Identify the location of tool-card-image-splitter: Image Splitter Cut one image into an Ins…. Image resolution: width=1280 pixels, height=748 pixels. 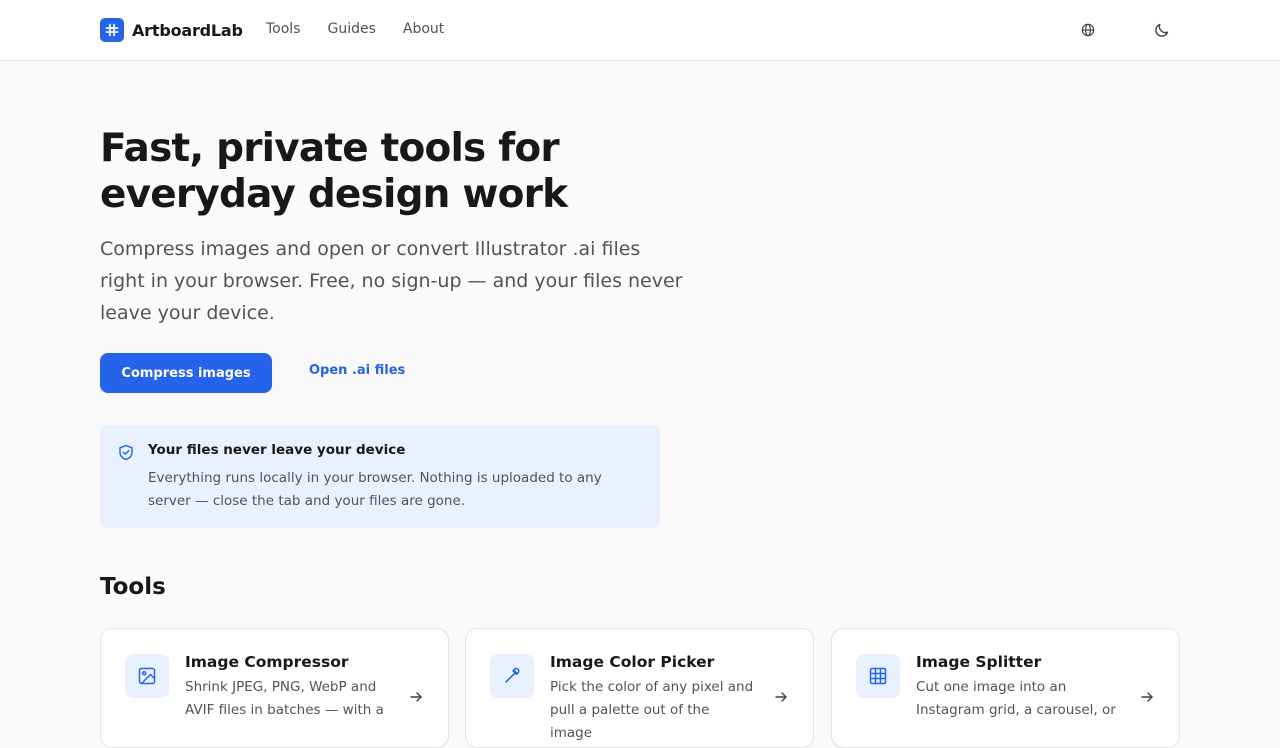
(1005, 688).